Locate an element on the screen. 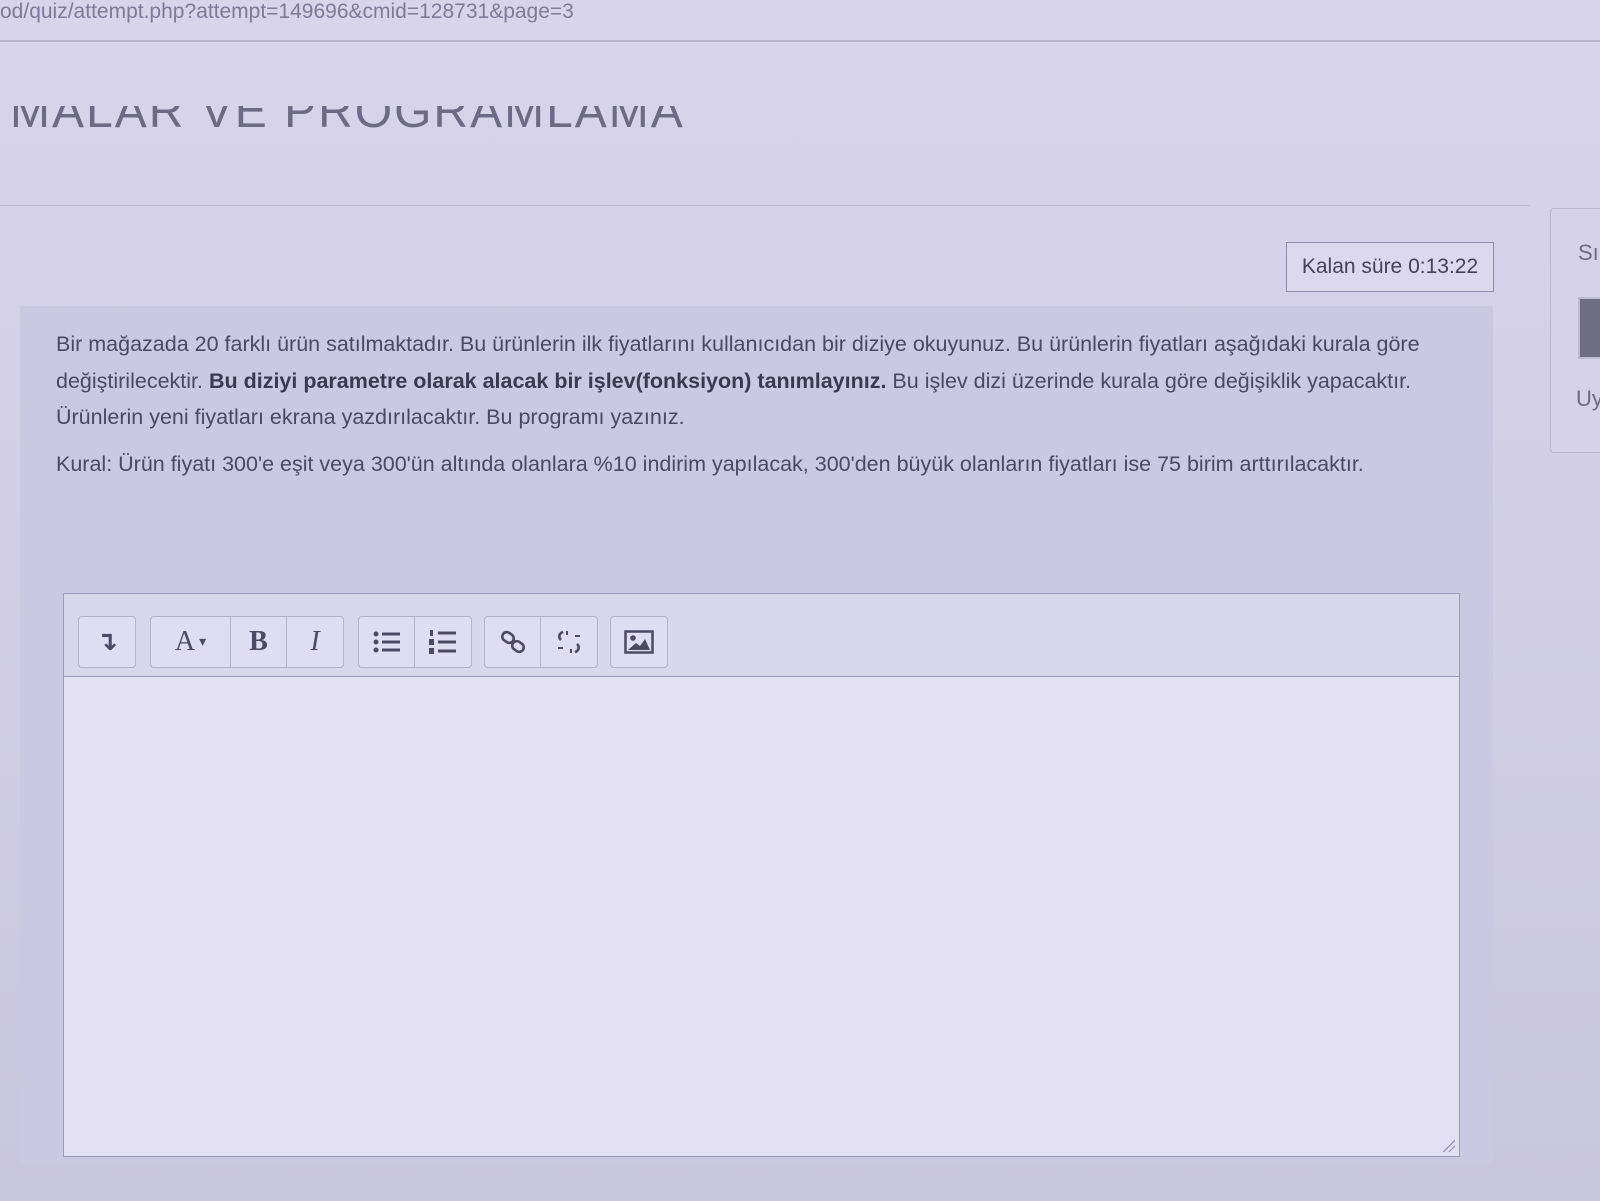  image-icon is located at coordinates (639, 642).